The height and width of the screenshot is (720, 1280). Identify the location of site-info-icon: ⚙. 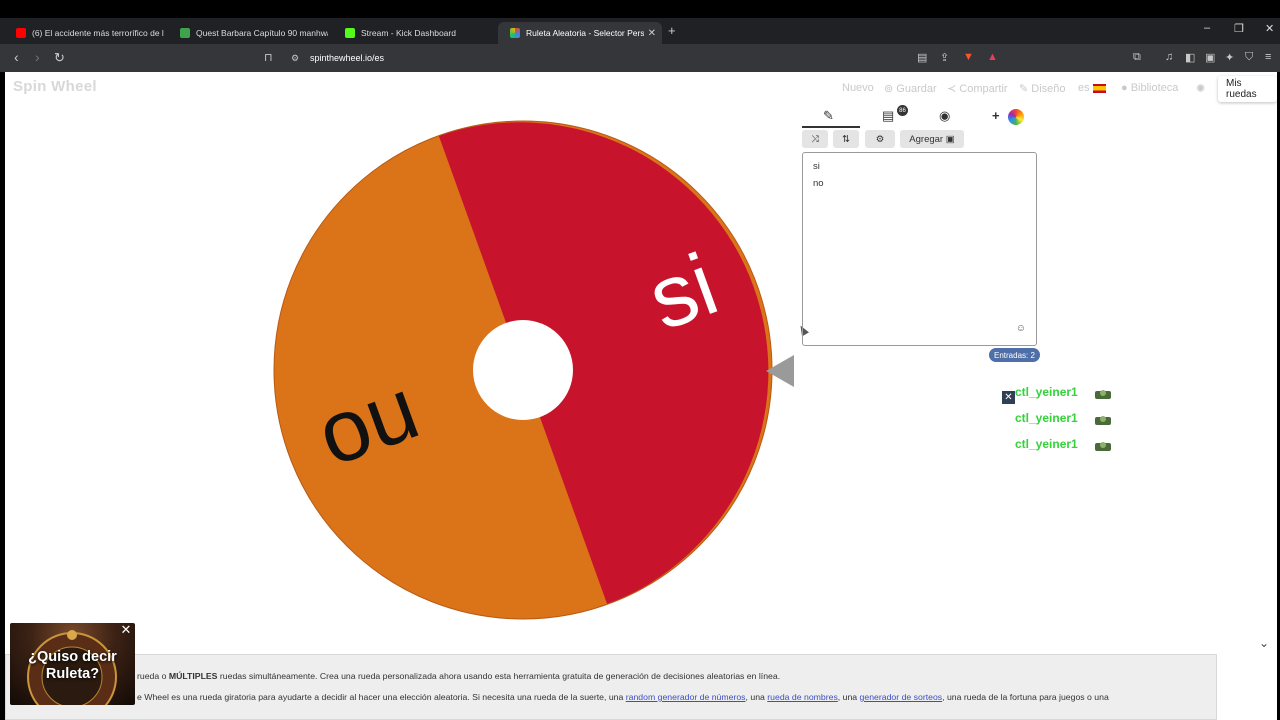
(295, 58).